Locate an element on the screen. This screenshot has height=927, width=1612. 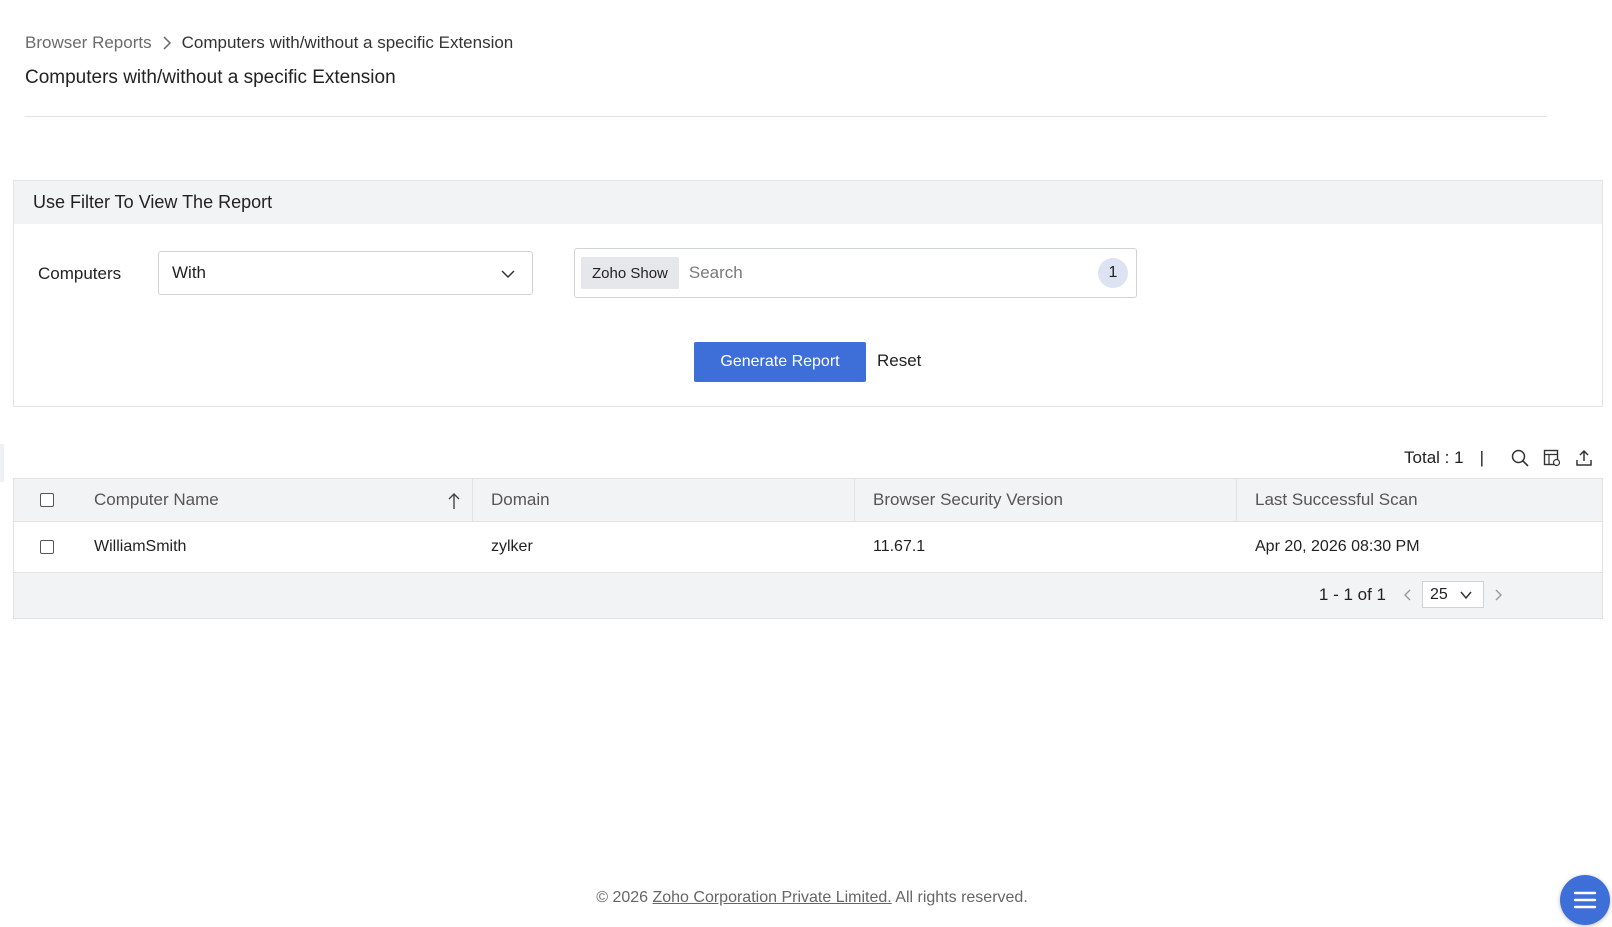
condition-select-value: With is located at coordinates (189, 272).